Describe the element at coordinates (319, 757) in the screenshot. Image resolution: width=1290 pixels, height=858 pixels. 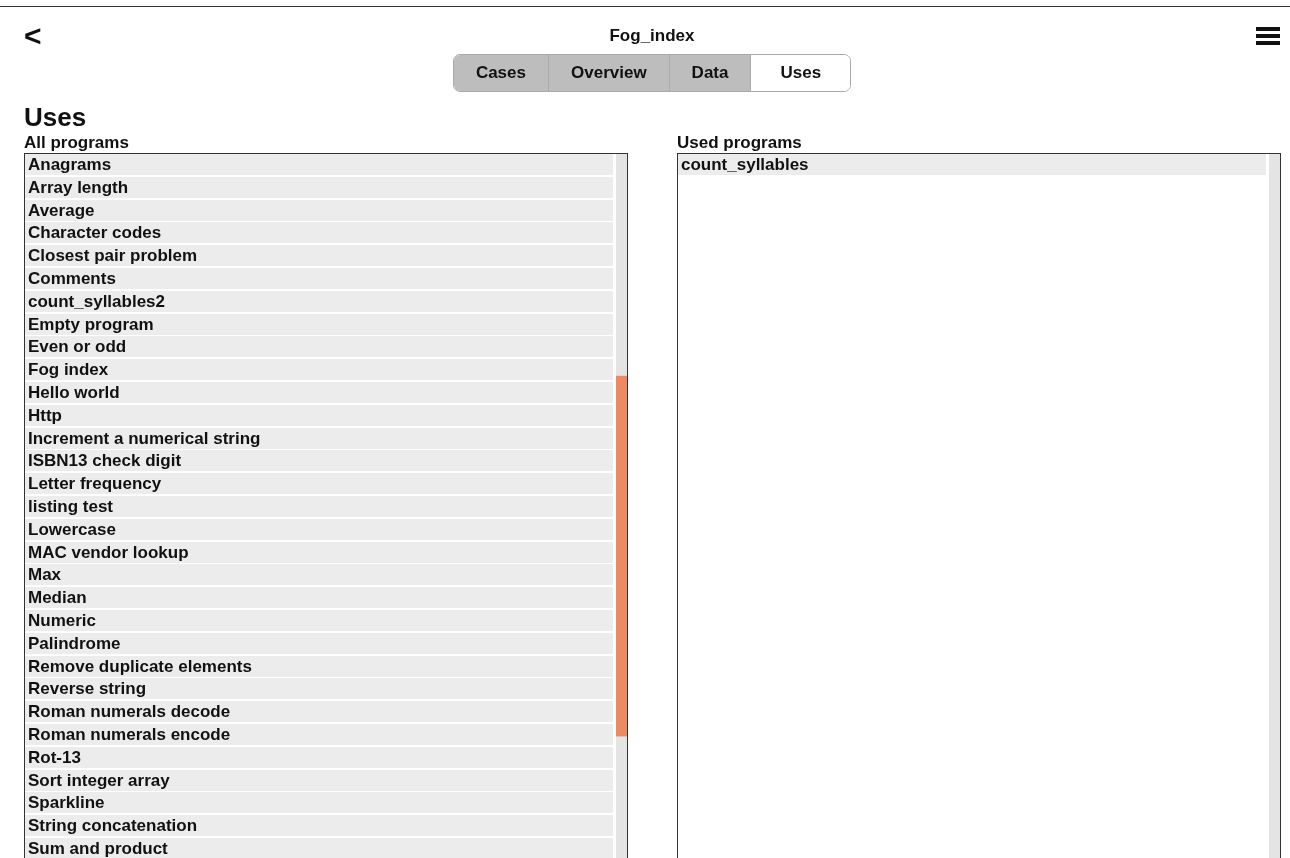
I see `program-item: Rot-13` at that location.